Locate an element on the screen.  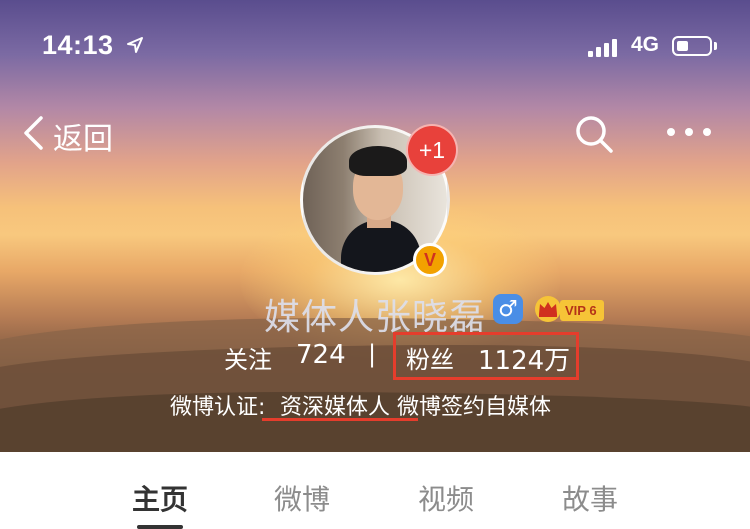
crown-icon is located at coordinates (548, 309).